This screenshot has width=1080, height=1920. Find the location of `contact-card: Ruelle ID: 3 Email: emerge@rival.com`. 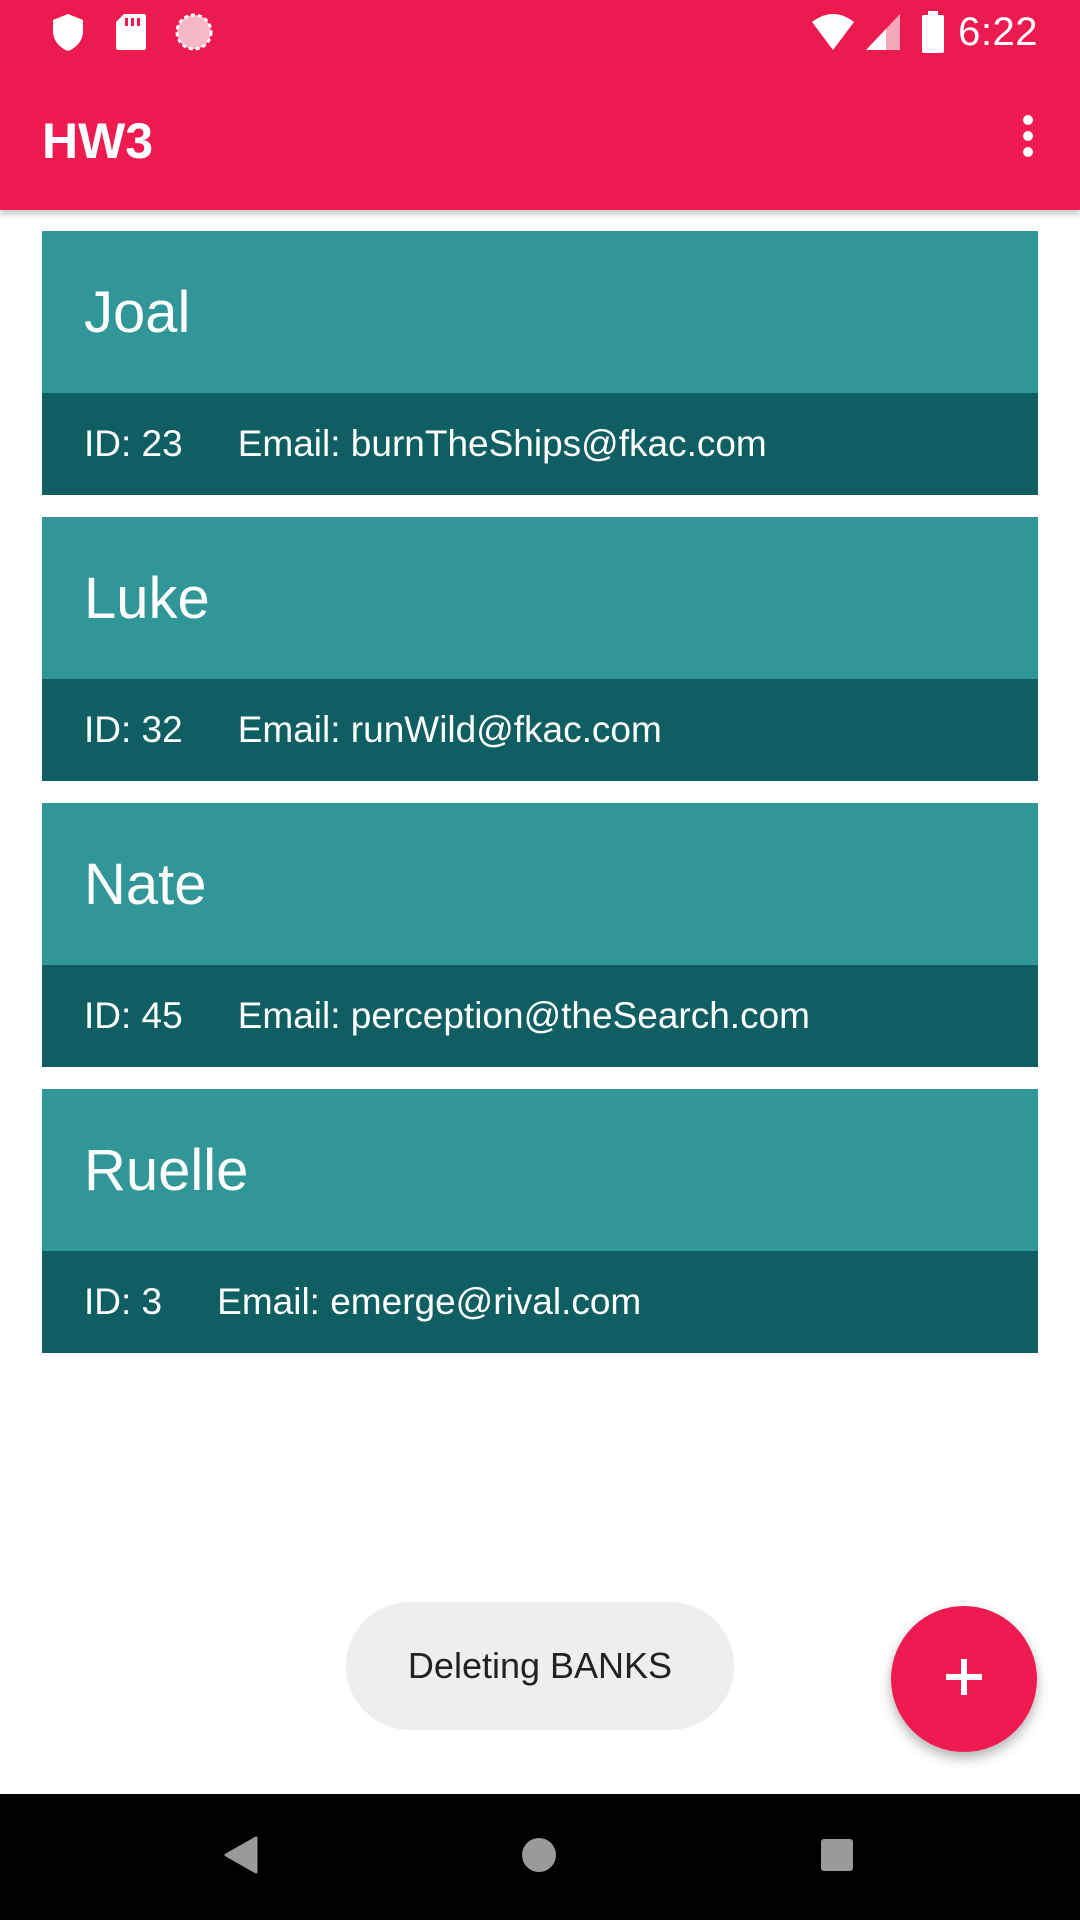

contact-card: Ruelle ID: 3 Email: emerge@rival.com is located at coordinates (540, 1221).